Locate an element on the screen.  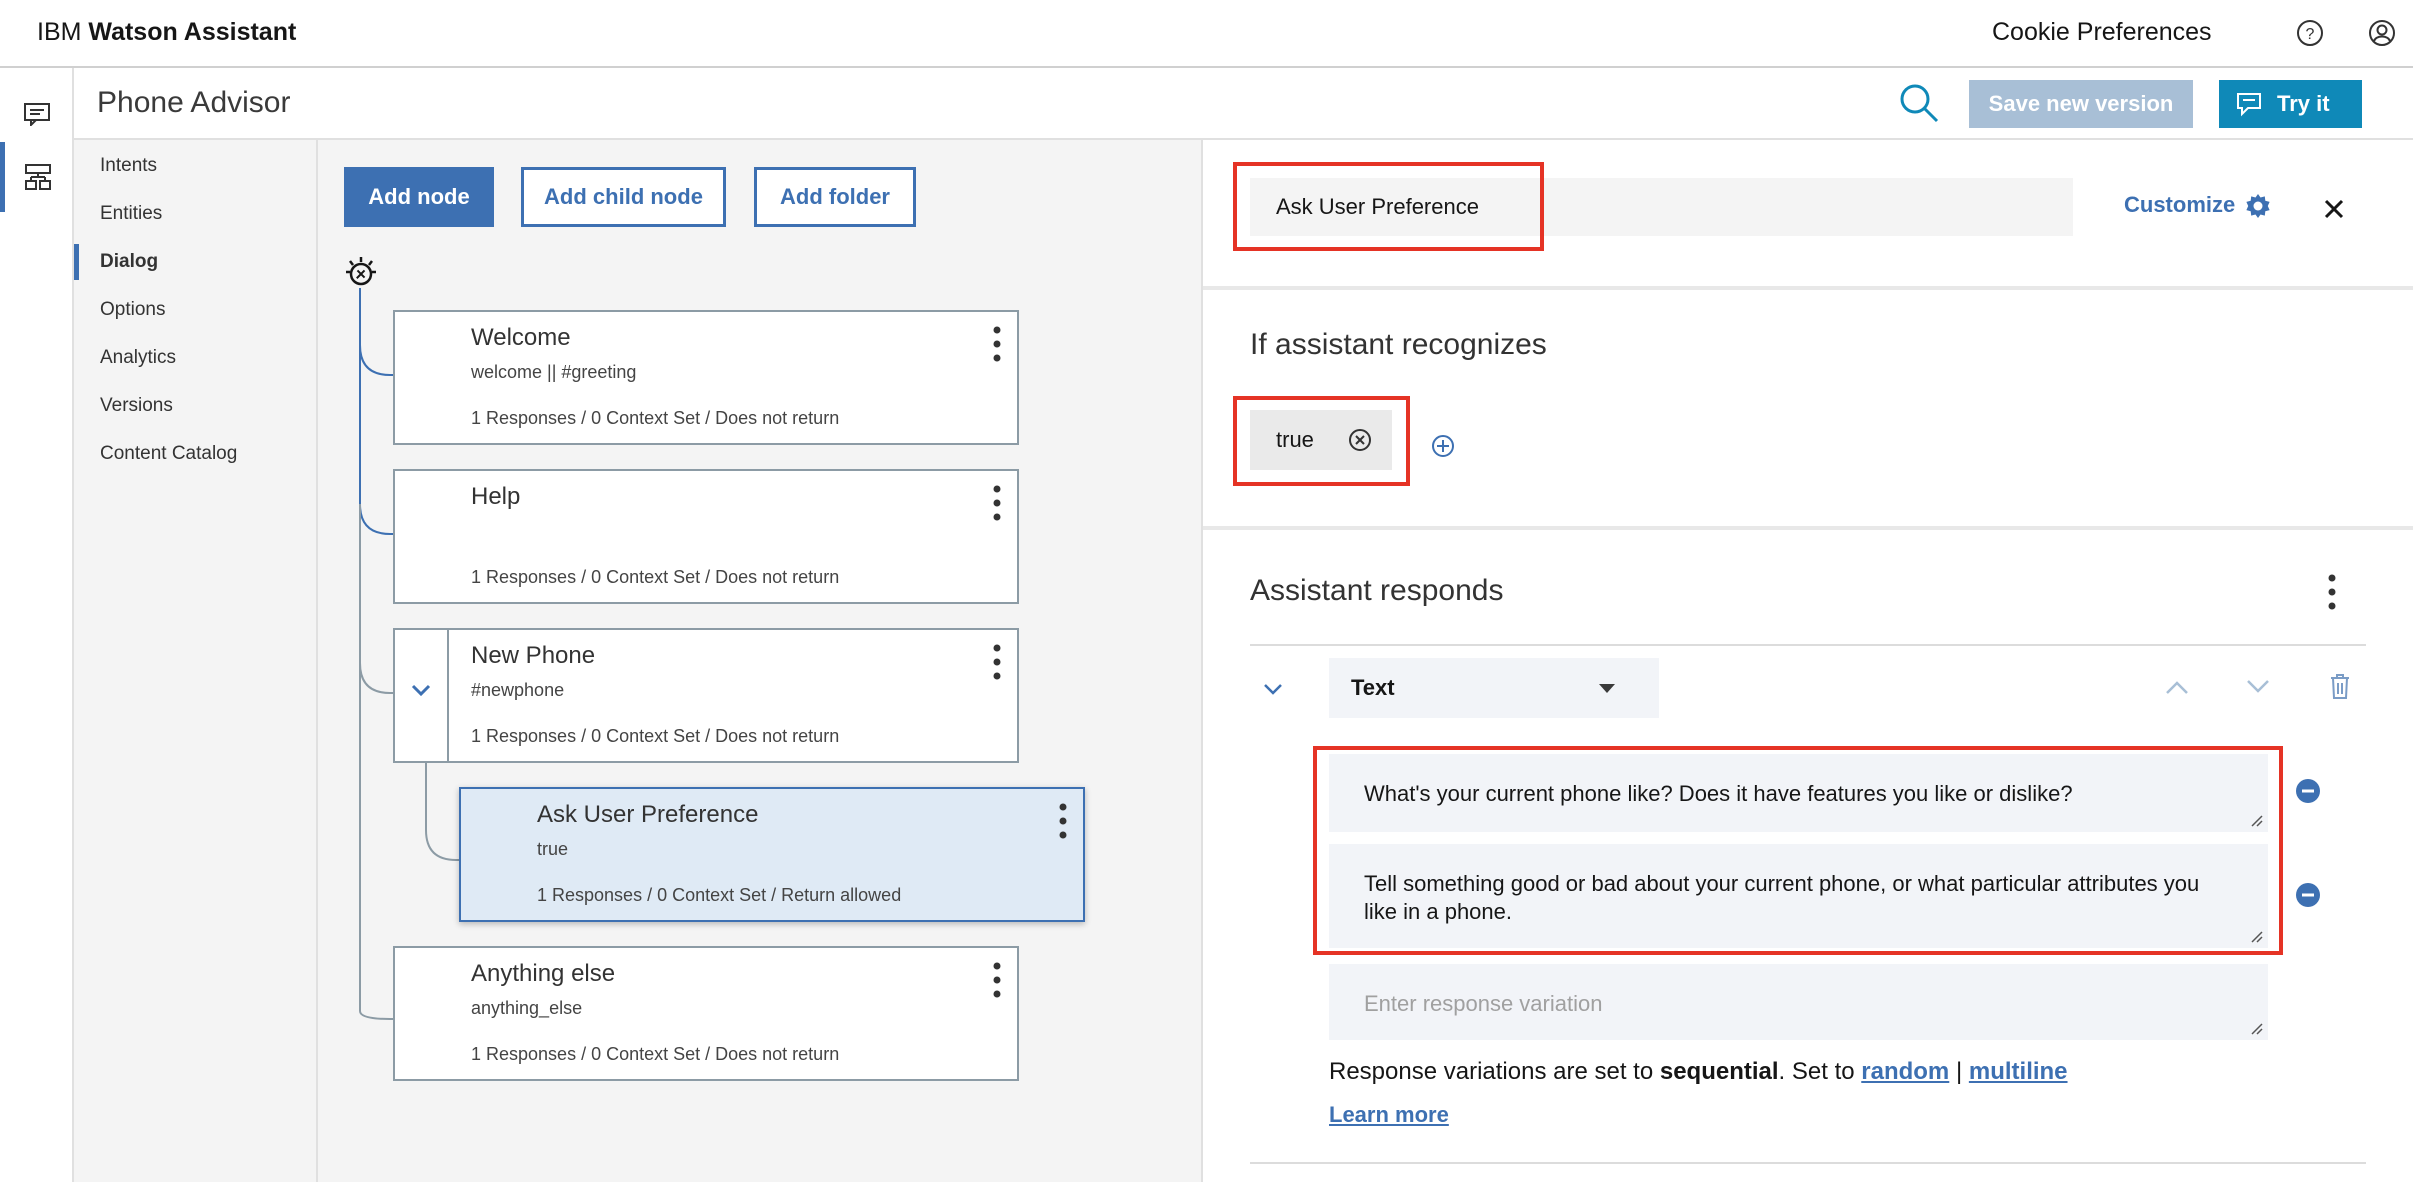
brand-name: Watson Assistant is located at coordinates (192, 32).